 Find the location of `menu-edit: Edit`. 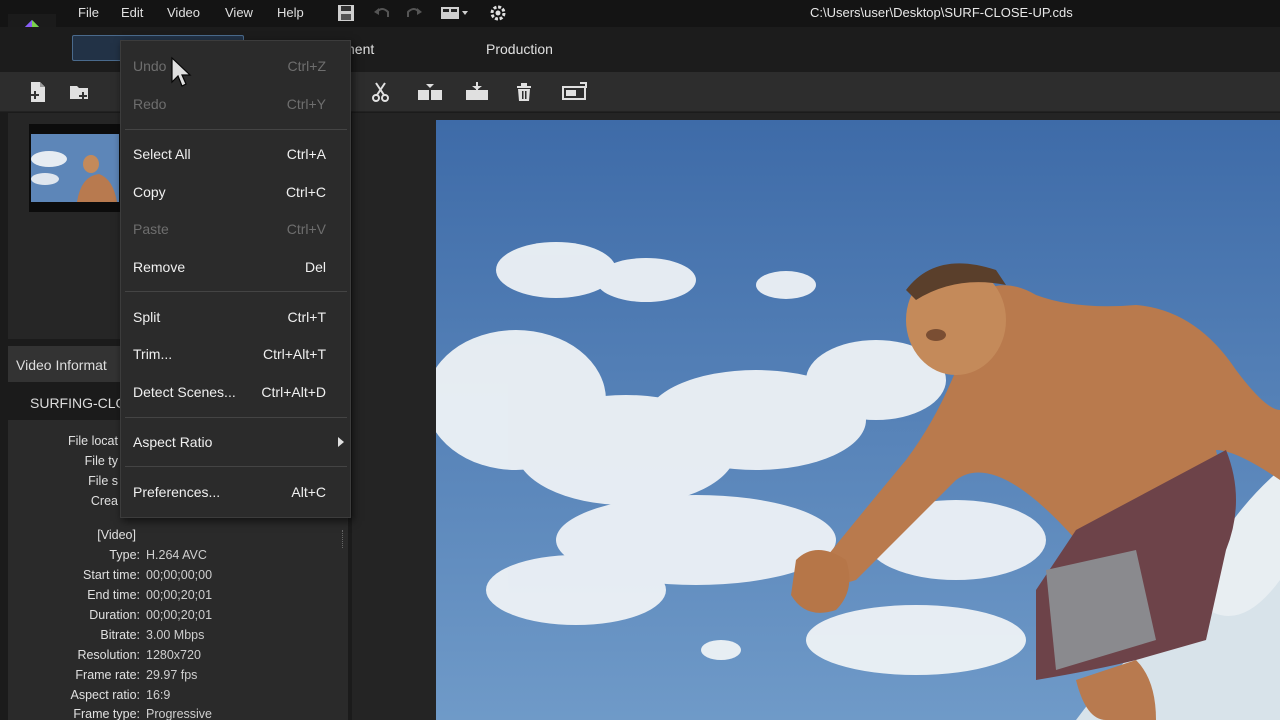

menu-edit: Edit is located at coordinates (132, 12).